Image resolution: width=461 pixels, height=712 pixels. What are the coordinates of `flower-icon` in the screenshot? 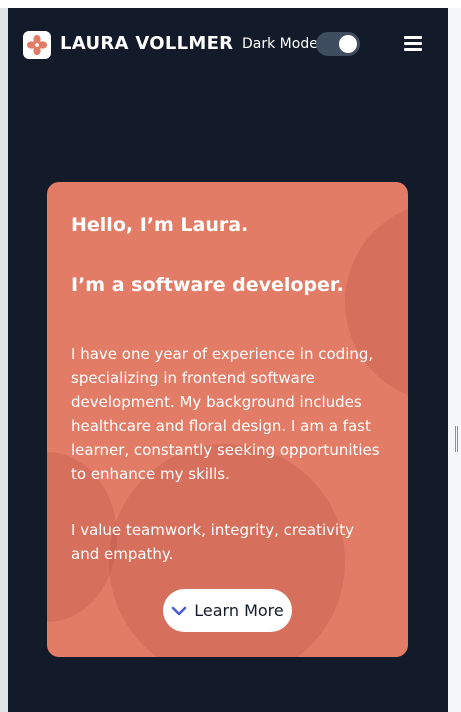 It's located at (37, 45).